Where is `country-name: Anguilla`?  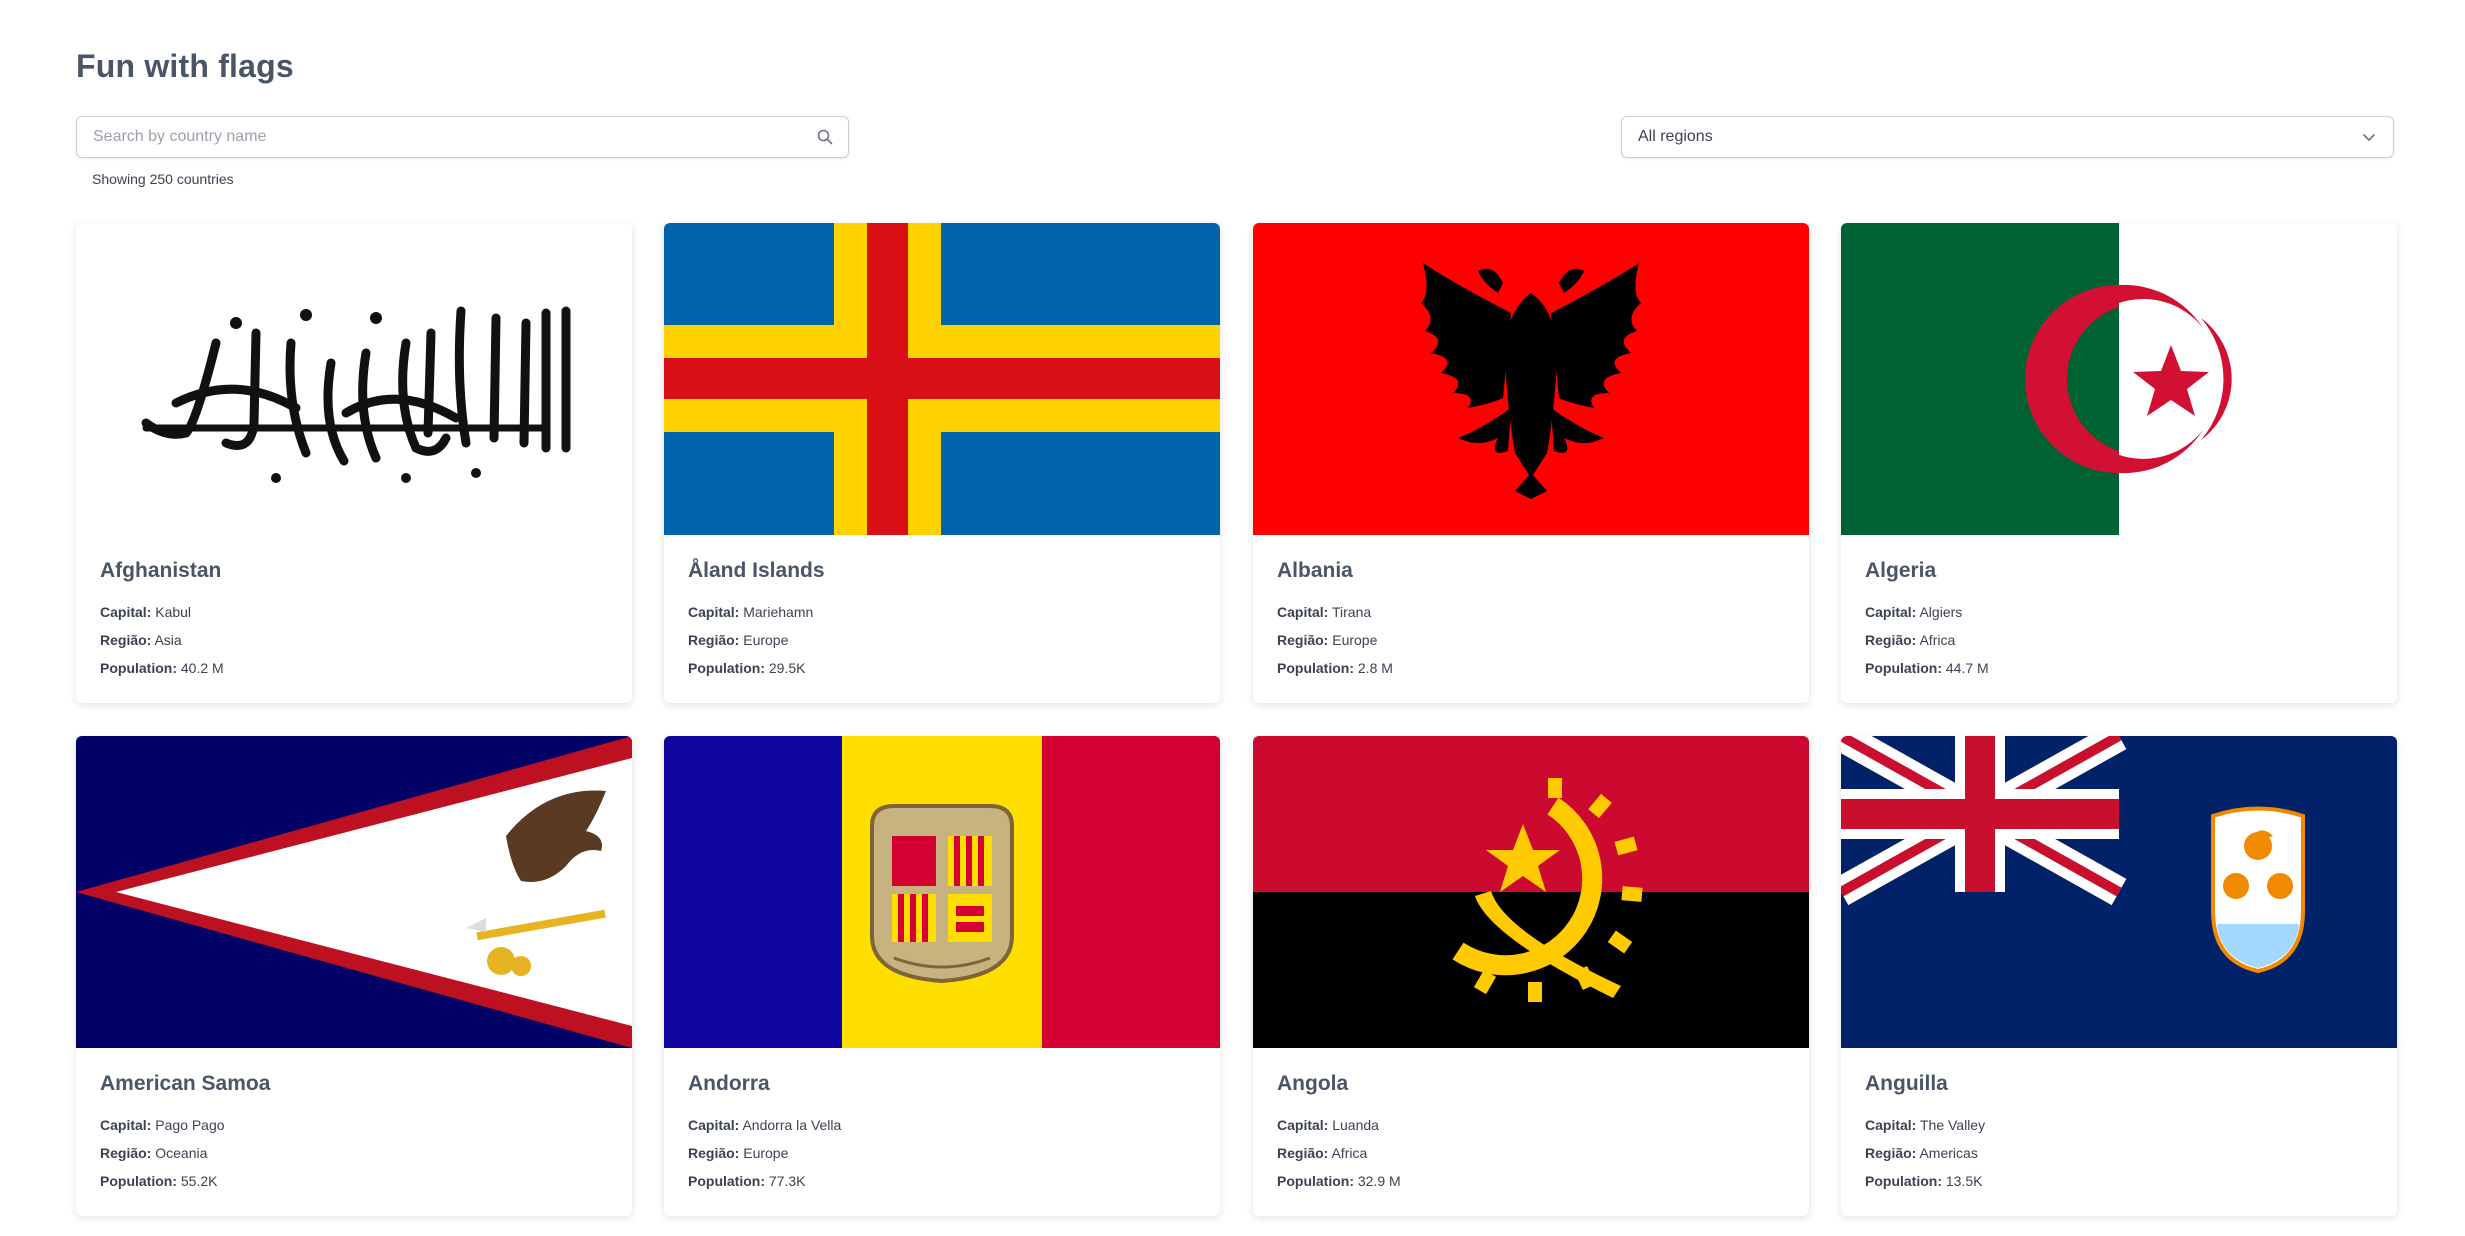
country-name: Anguilla is located at coordinates (1906, 1083).